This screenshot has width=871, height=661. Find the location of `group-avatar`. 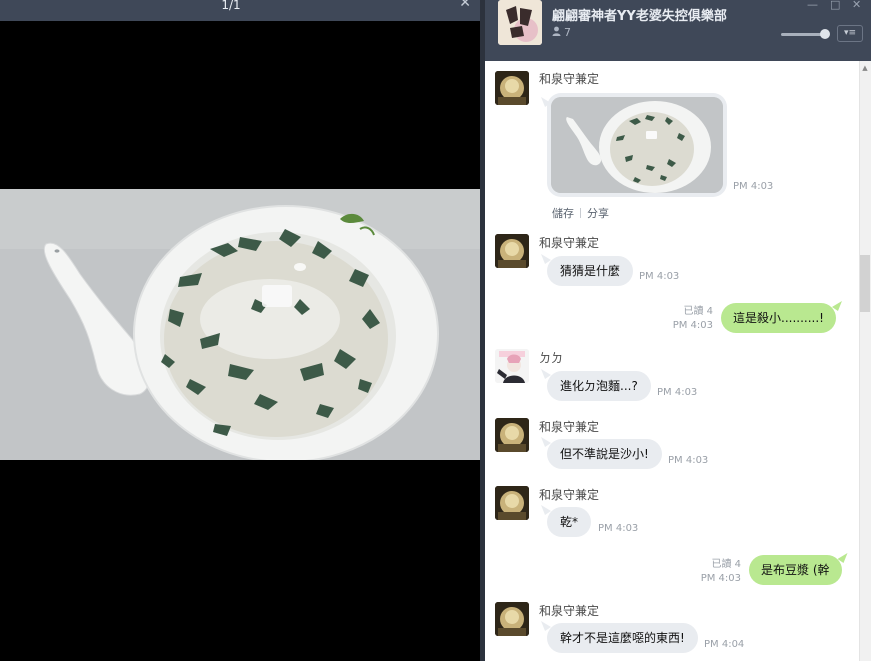

group-avatar is located at coordinates (520, 22).